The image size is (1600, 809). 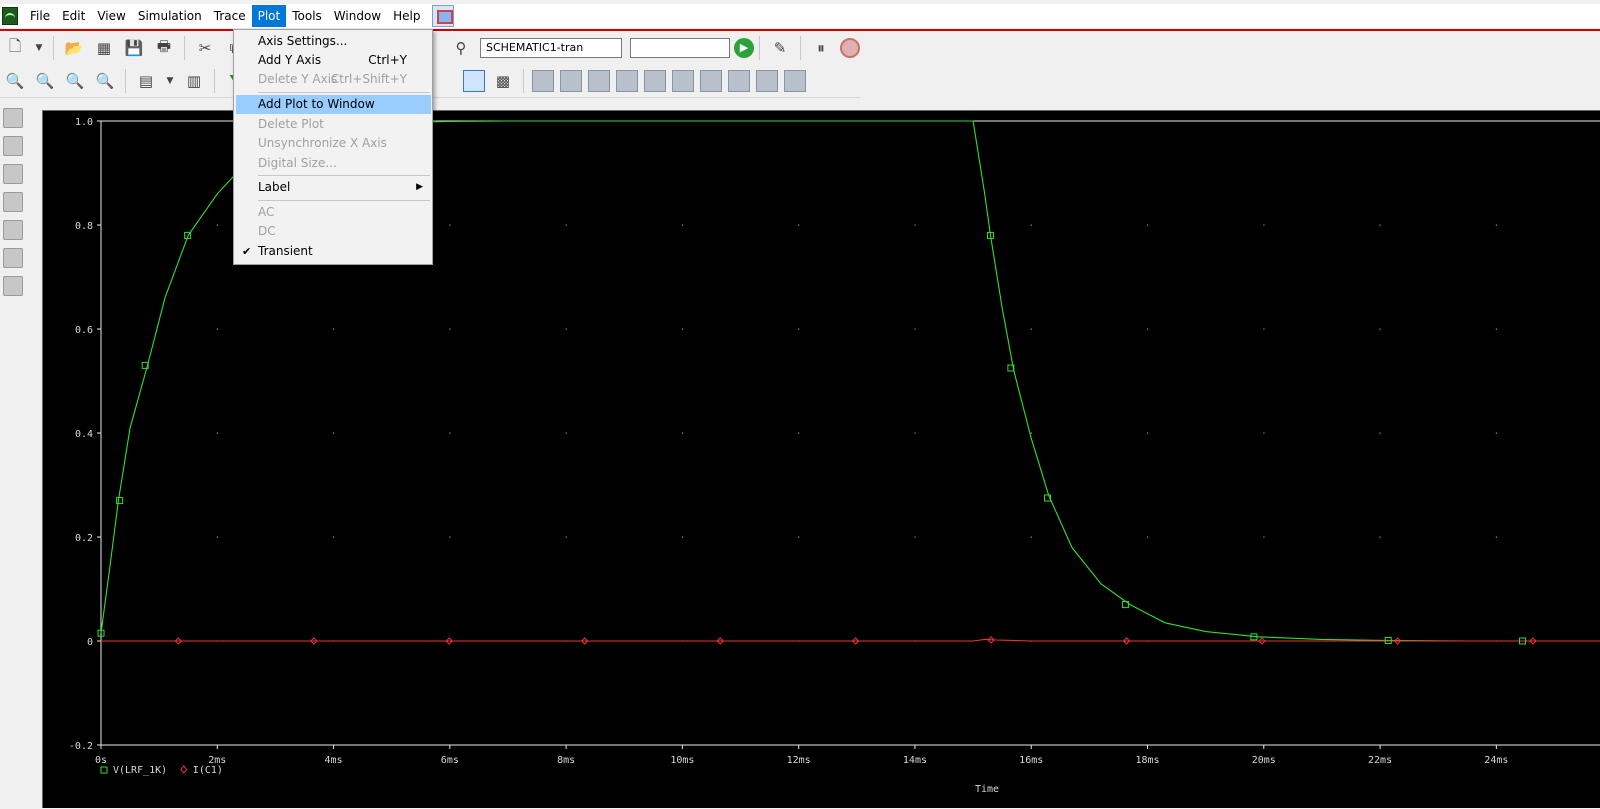 What do you see at coordinates (332, 79) in the screenshot?
I see `menu-item-delete-y-axis: Delete Y Axis Ctrl+Shift+Y` at bounding box center [332, 79].